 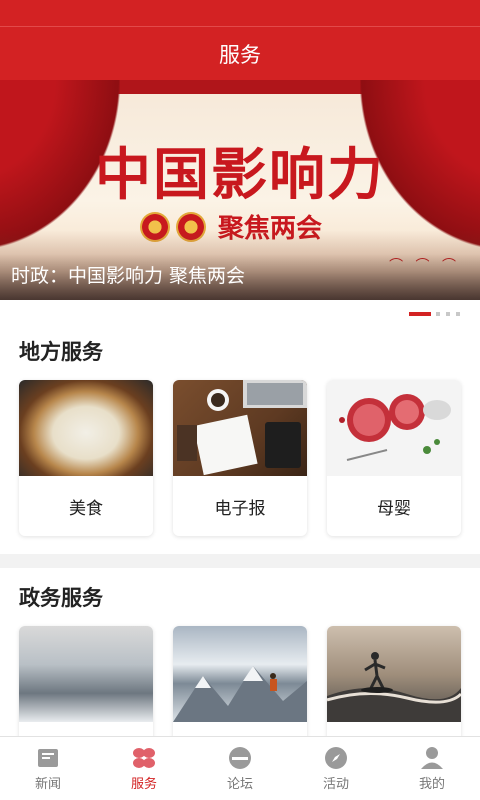 What do you see at coordinates (420, 314) in the screenshot?
I see `indicator-dot-active` at bounding box center [420, 314].